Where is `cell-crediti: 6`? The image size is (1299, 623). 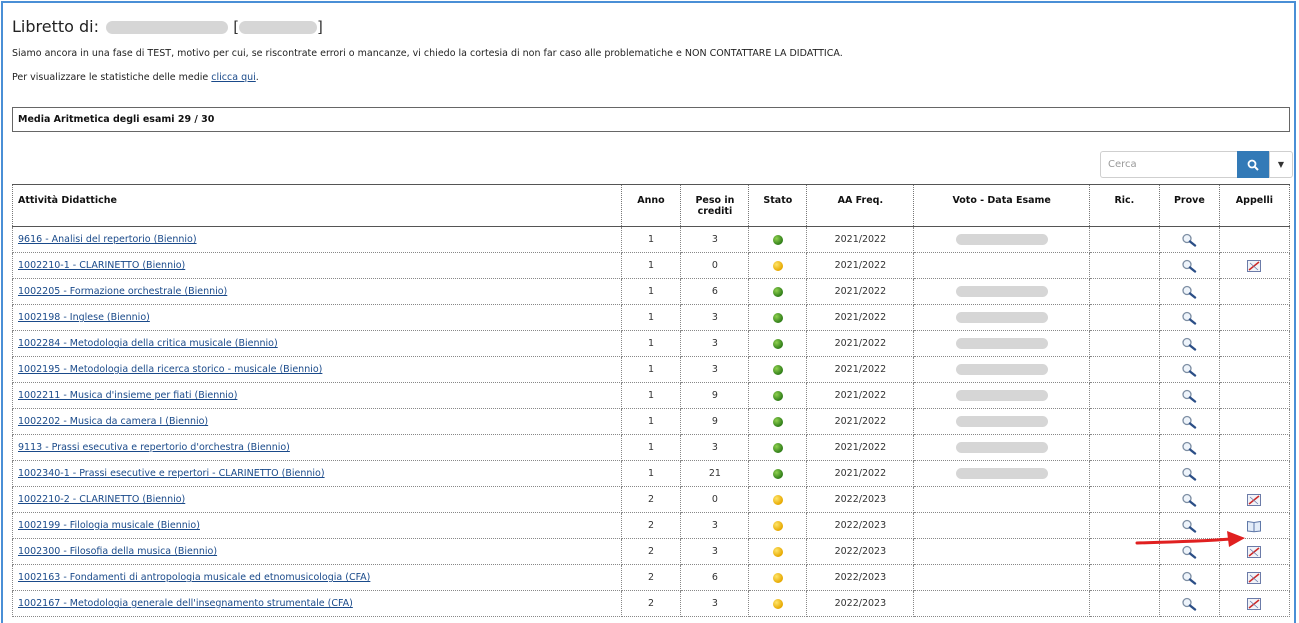 cell-crediti: 6 is located at coordinates (715, 291).